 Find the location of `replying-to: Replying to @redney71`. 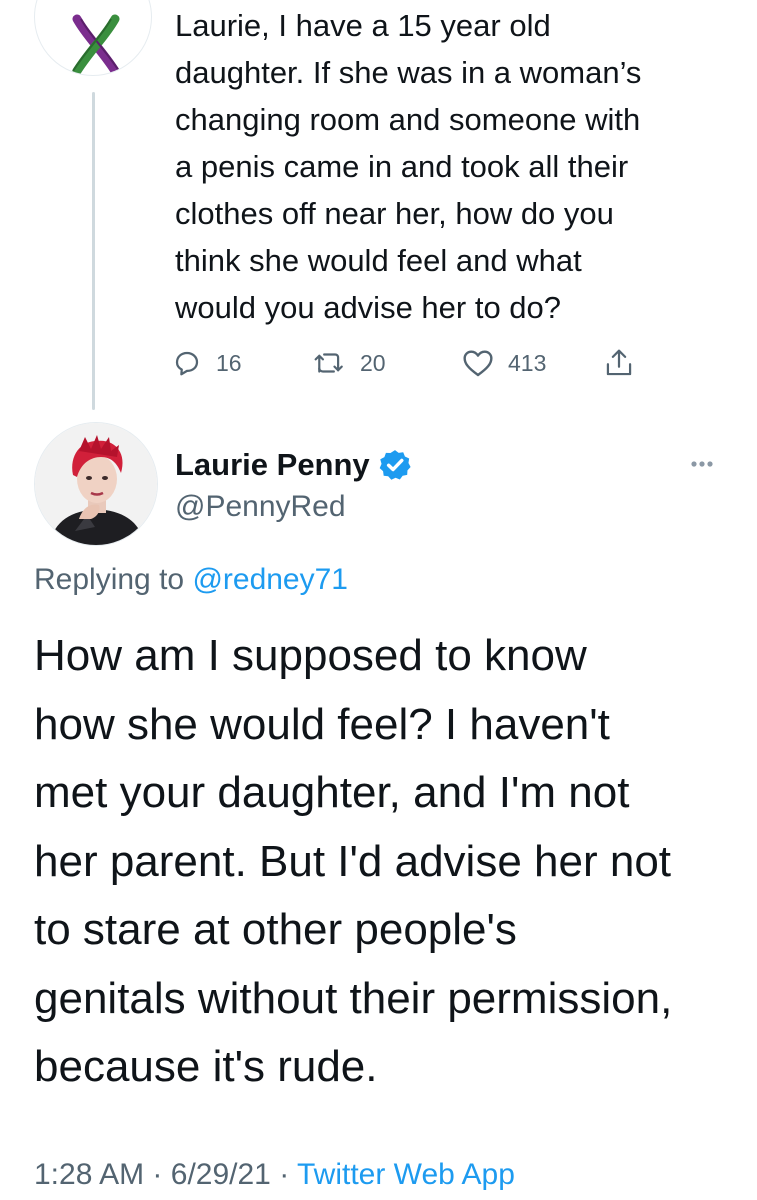

replying-to: Replying to @redney71 is located at coordinates (191, 580).